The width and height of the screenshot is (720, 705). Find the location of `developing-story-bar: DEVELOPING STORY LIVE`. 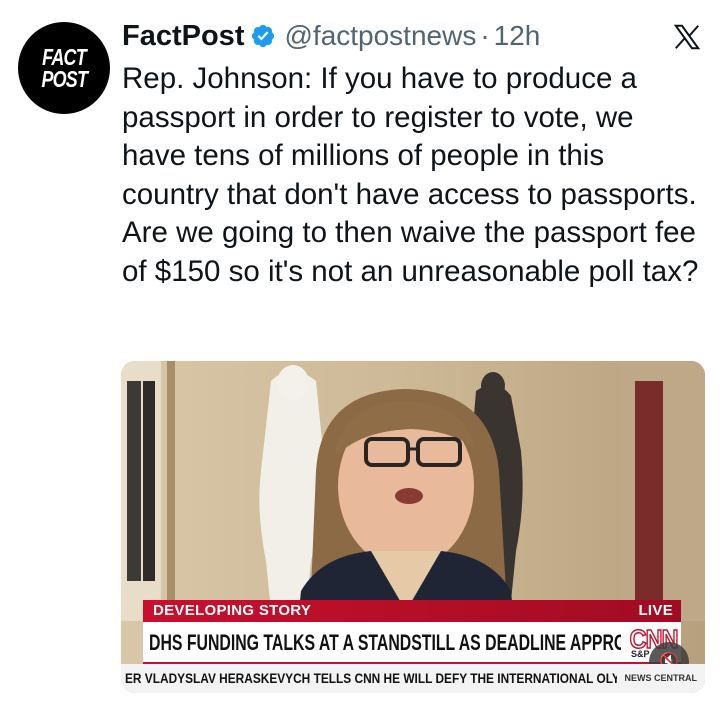

developing-story-bar: DEVELOPING STORY LIVE is located at coordinates (412, 611).